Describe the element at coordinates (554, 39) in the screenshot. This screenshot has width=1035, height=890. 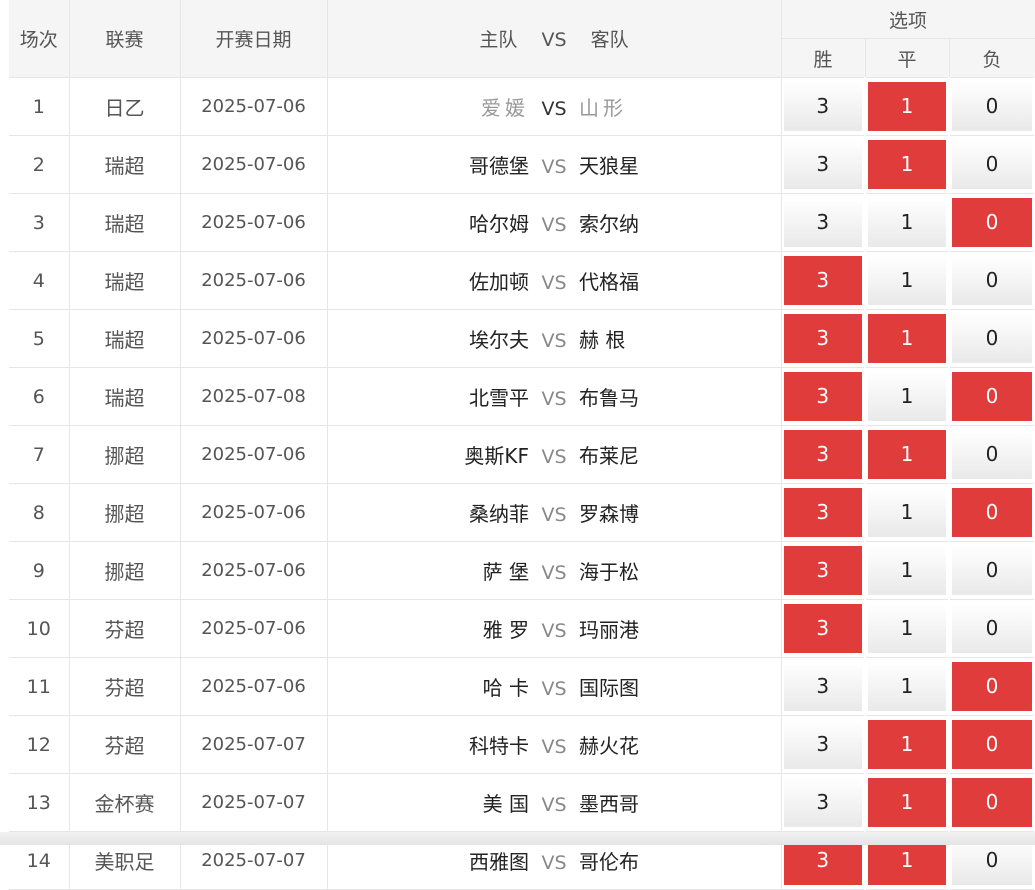
I see `header-match: 主队 VS 客队` at that location.